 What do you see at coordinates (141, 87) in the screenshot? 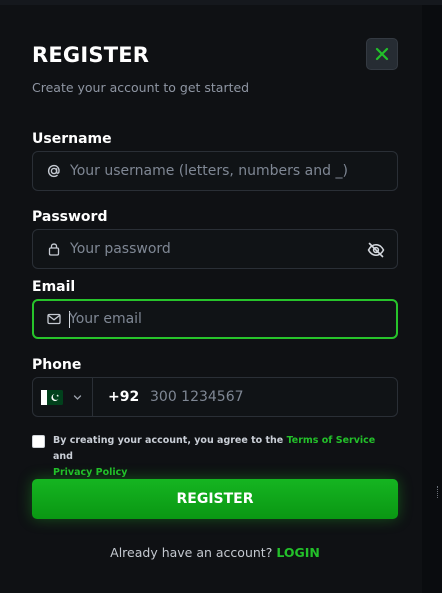
I see `modal-subtitle: Create your account to get started` at bounding box center [141, 87].